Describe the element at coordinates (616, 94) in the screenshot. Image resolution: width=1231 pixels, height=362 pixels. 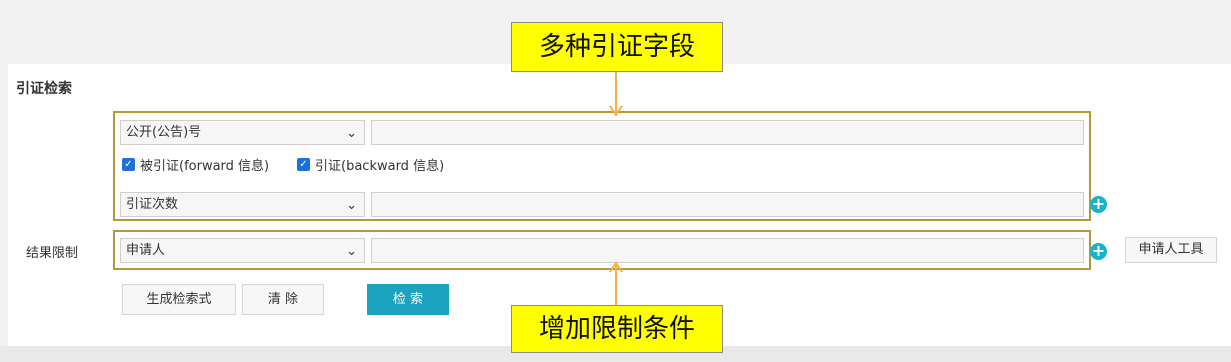
I see `arrow-down-icon` at that location.